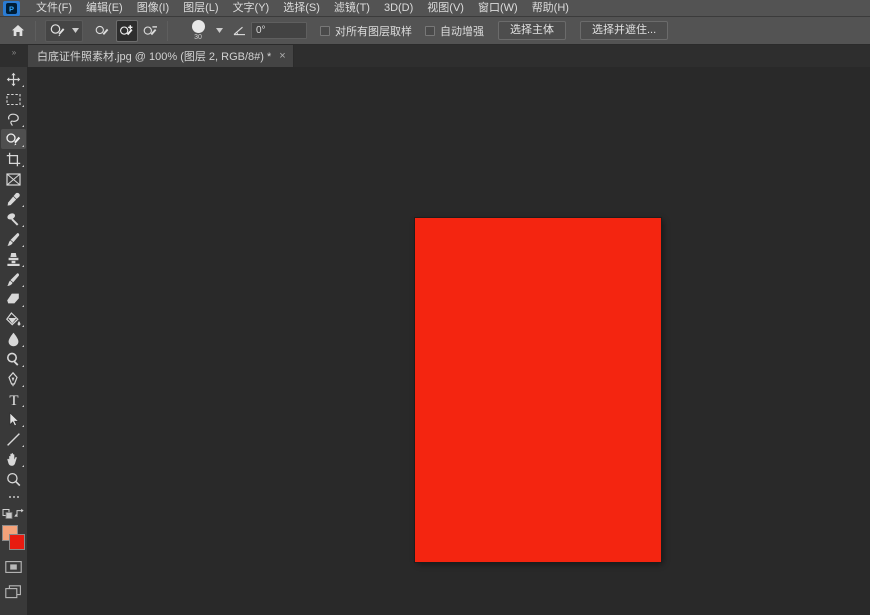  I want to click on menu-3d: 3D(D), so click(398, 8).